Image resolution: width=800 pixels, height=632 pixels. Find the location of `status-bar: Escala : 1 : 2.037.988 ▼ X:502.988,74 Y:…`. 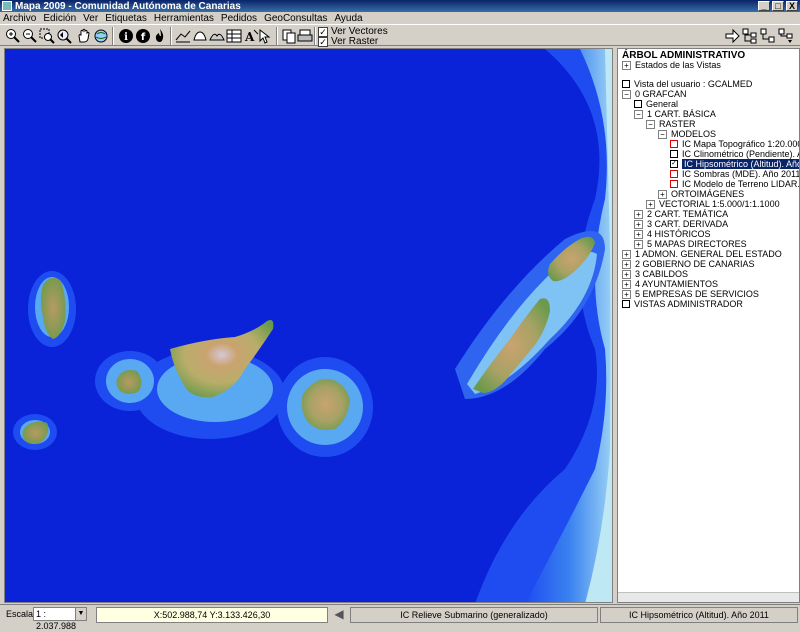

status-bar: Escala : 1 : 2.037.988 ▼ X:502.988,74 Y:… is located at coordinates (400, 617).